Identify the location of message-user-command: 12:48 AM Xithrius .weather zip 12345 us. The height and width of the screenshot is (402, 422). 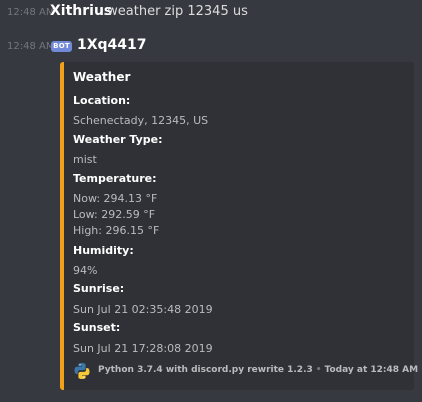
(211, 13).